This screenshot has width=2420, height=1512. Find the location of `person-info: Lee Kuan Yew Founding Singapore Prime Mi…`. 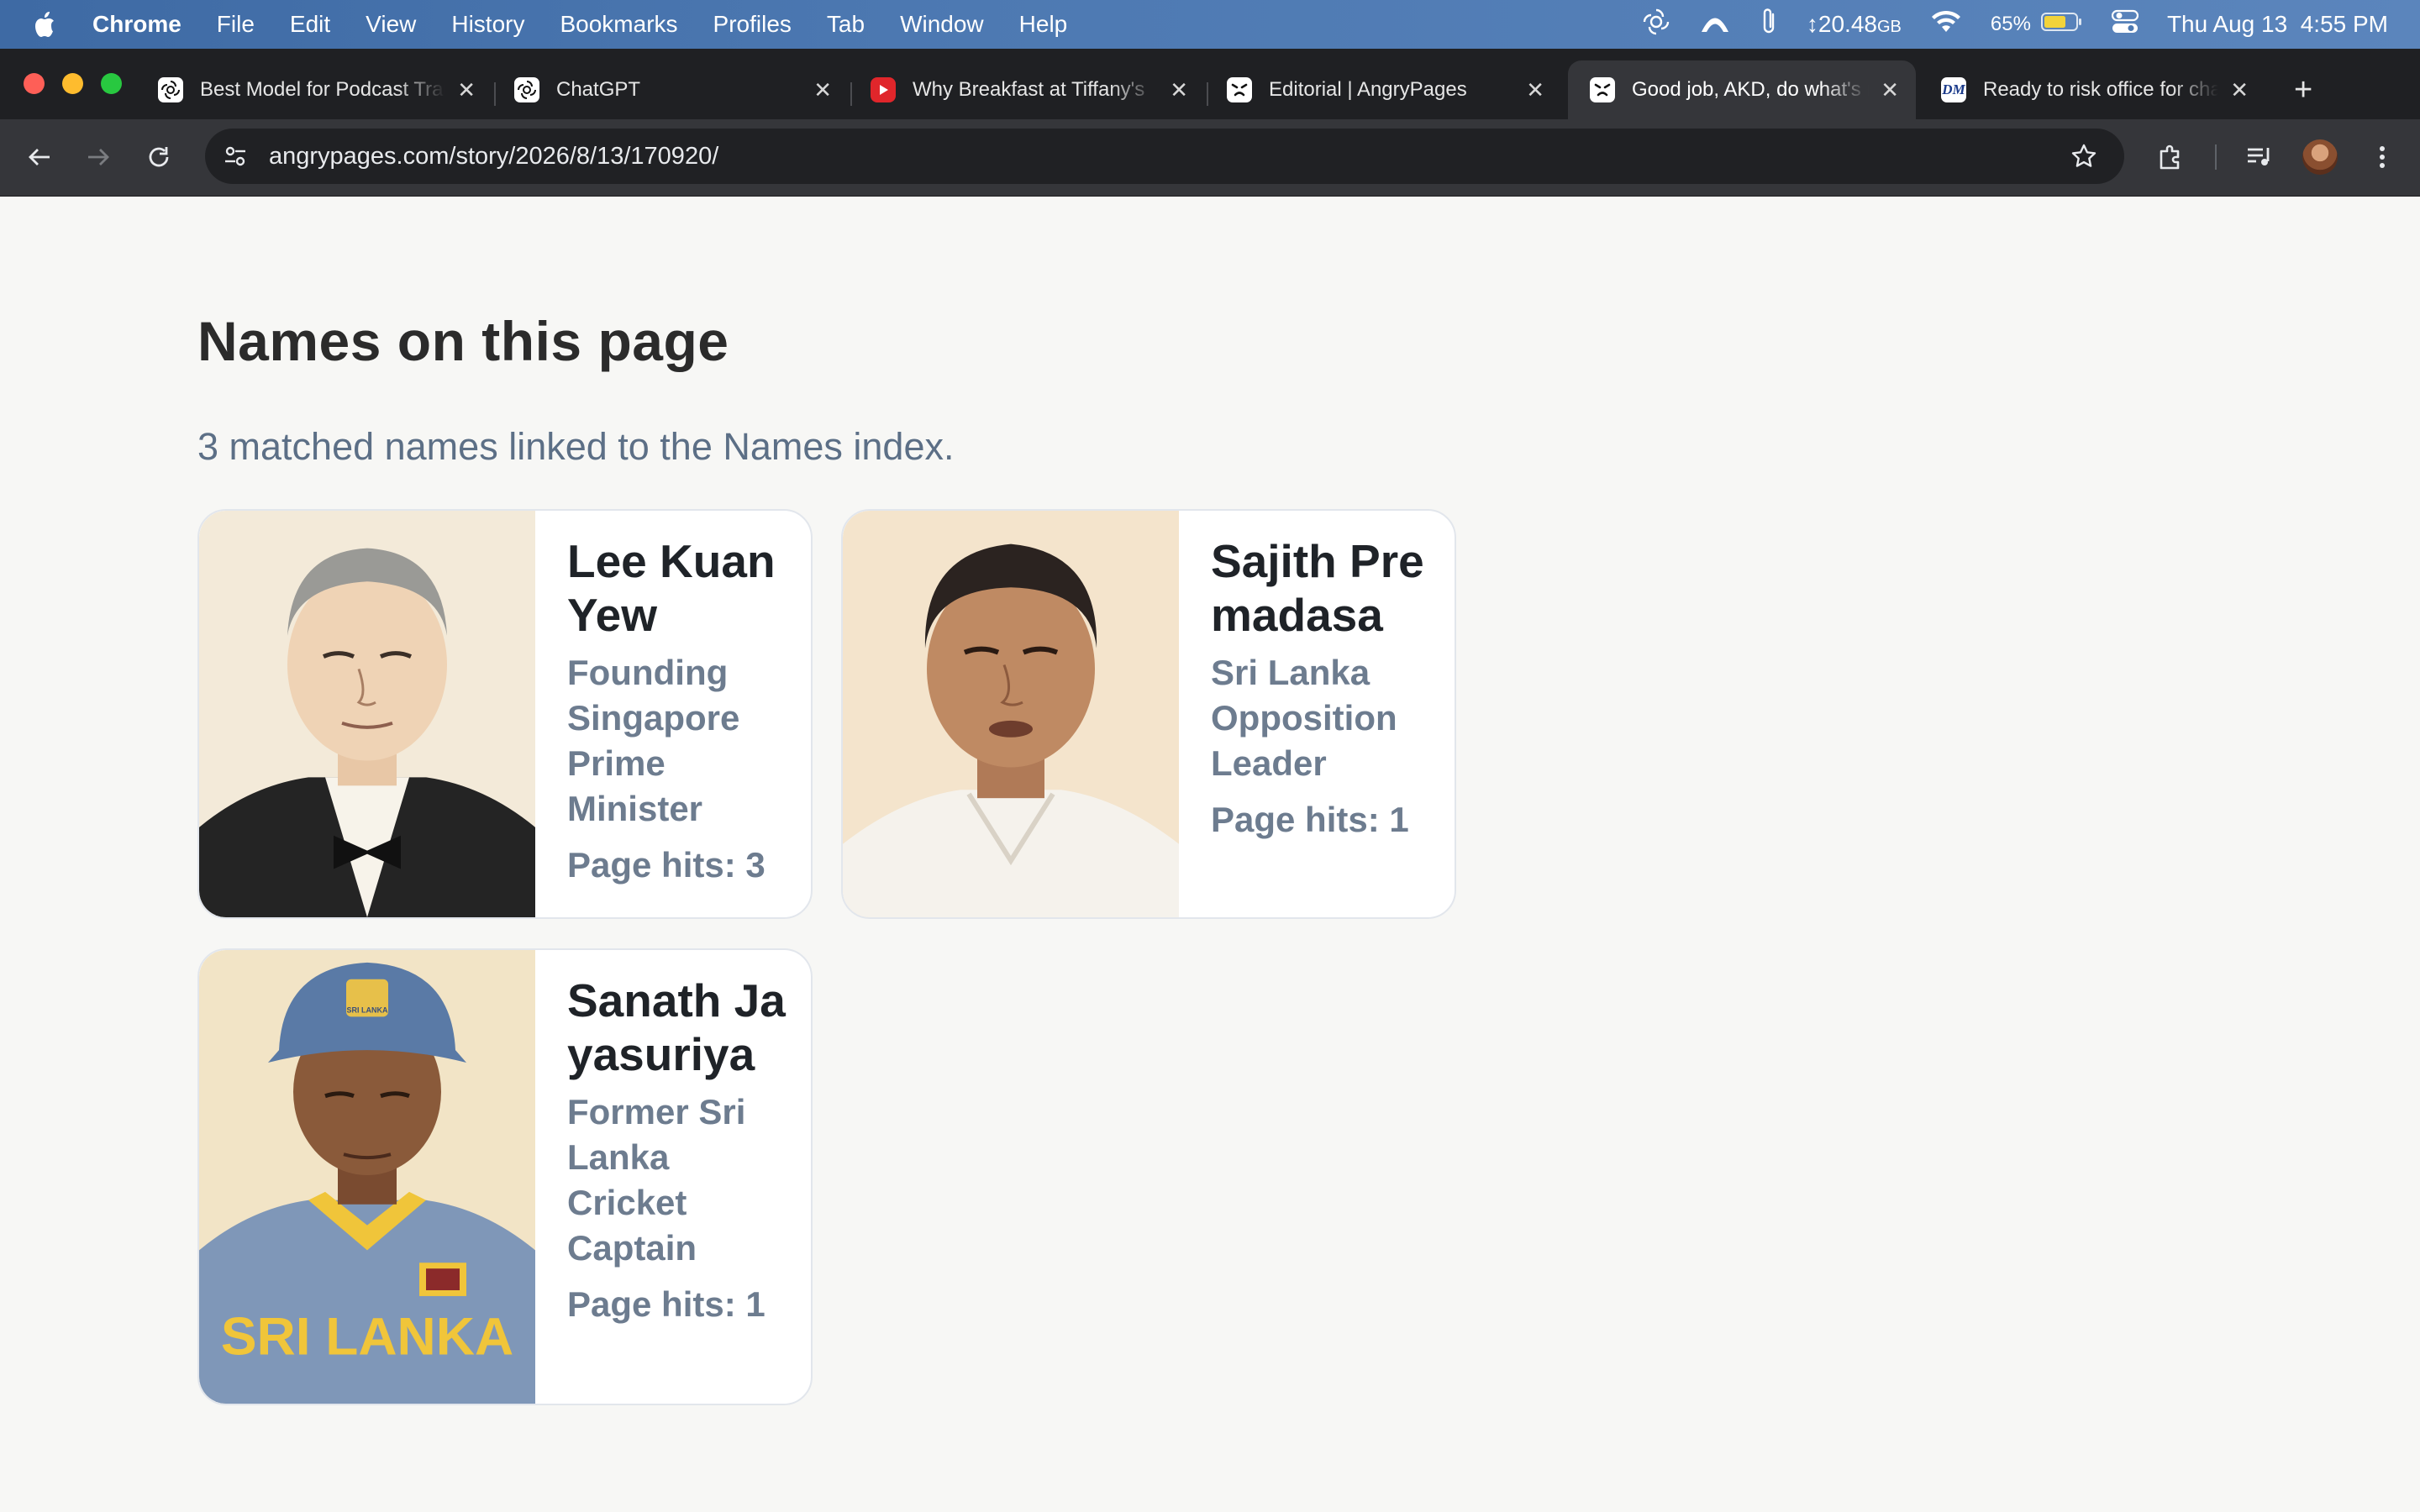

person-info: Lee Kuan Yew Founding Singapore Prime Mi… is located at coordinates (673, 714).